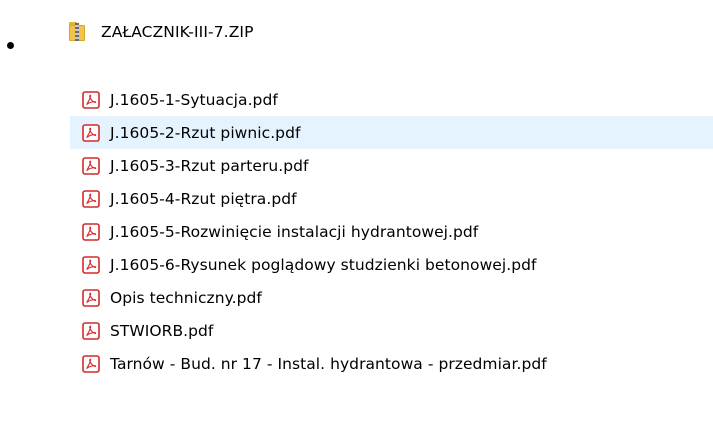 This screenshot has width=713, height=444. What do you see at coordinates (391, 99) in the screenshot?
I see `file-item: J.1605-1-Sytuacja.pdf` at bounding box center [391, 99].